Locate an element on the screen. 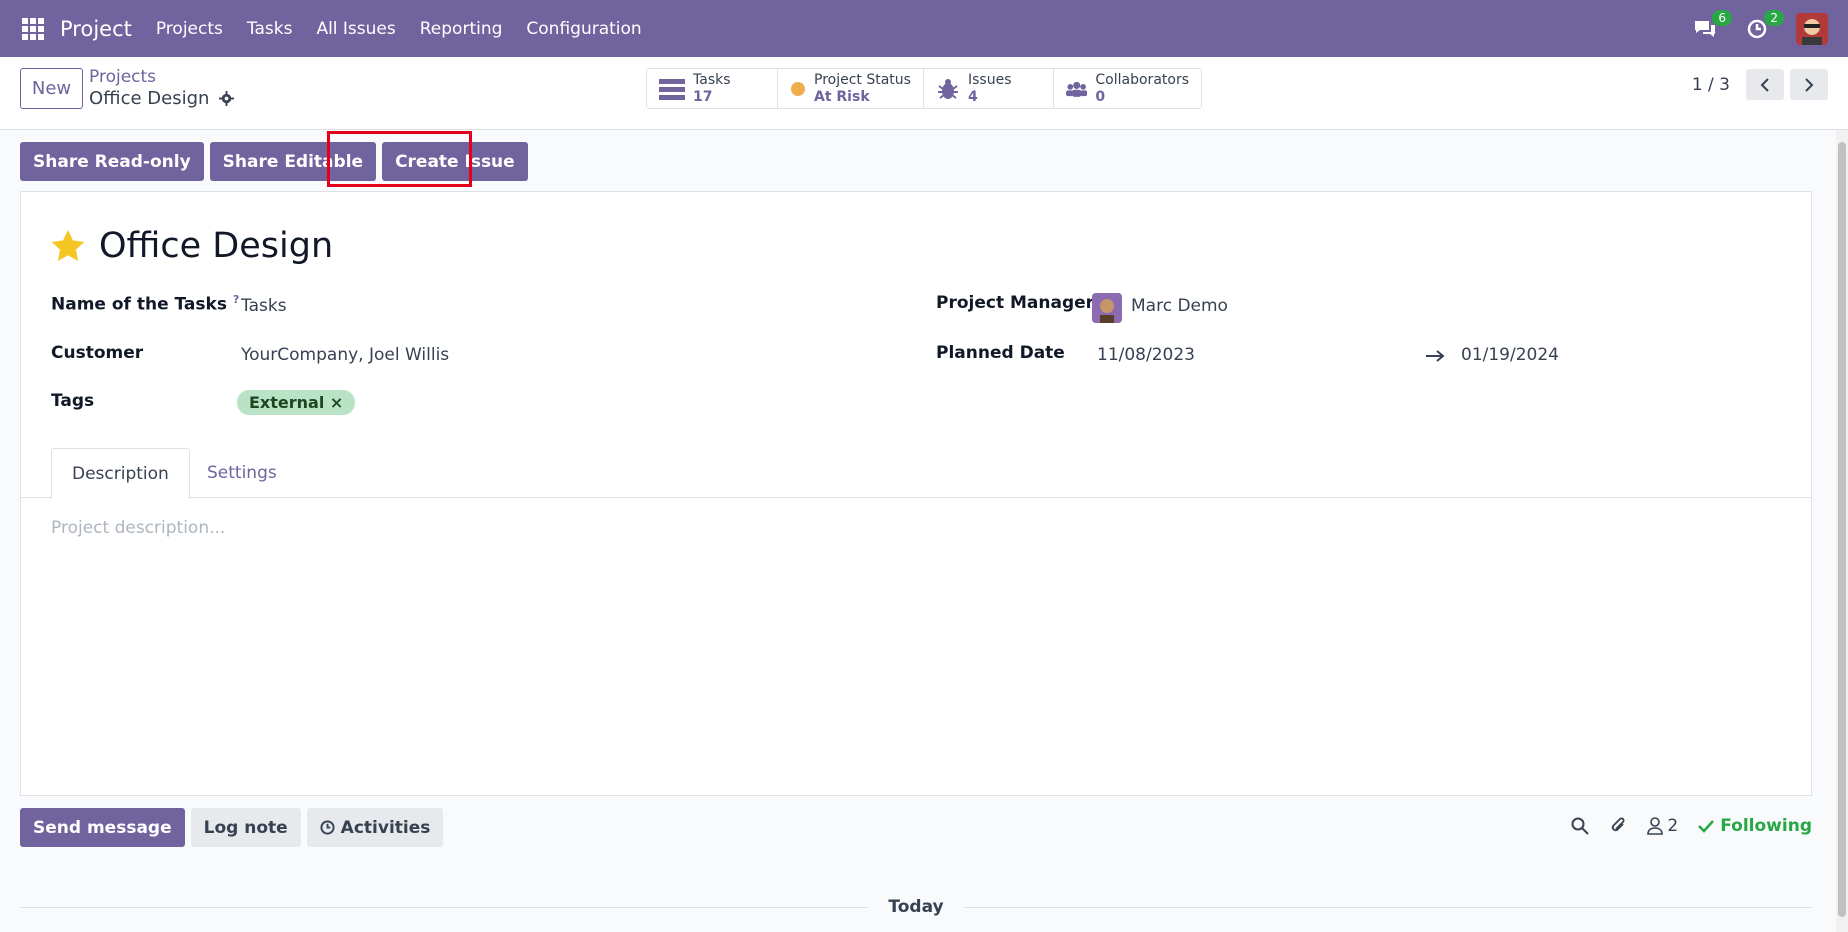 This screenshot has width=1848, height=932. stat-status-label: Project Status is located at coordinates (862, 79).